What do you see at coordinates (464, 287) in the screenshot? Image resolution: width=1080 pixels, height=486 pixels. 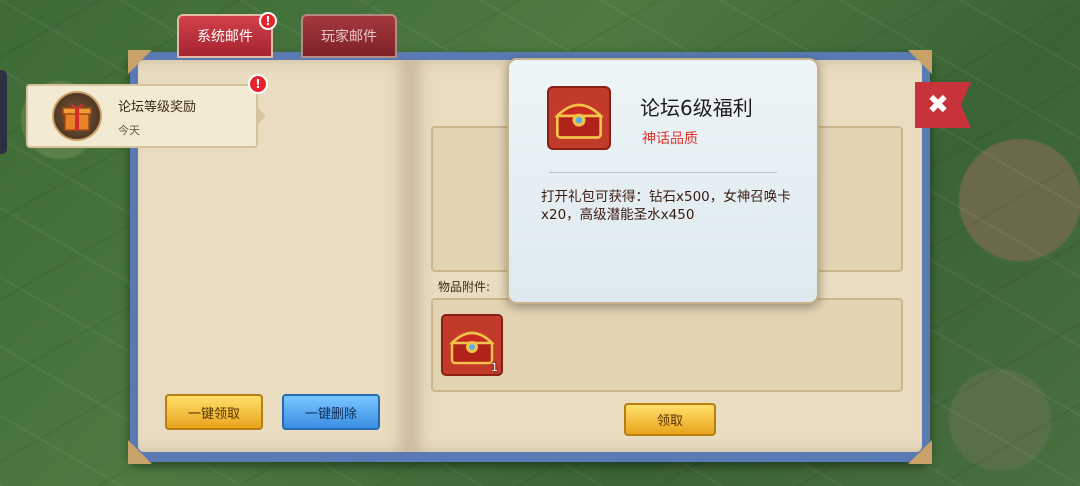 I see `attachments-label: 物品附件:` at bounding box center [464, 287].